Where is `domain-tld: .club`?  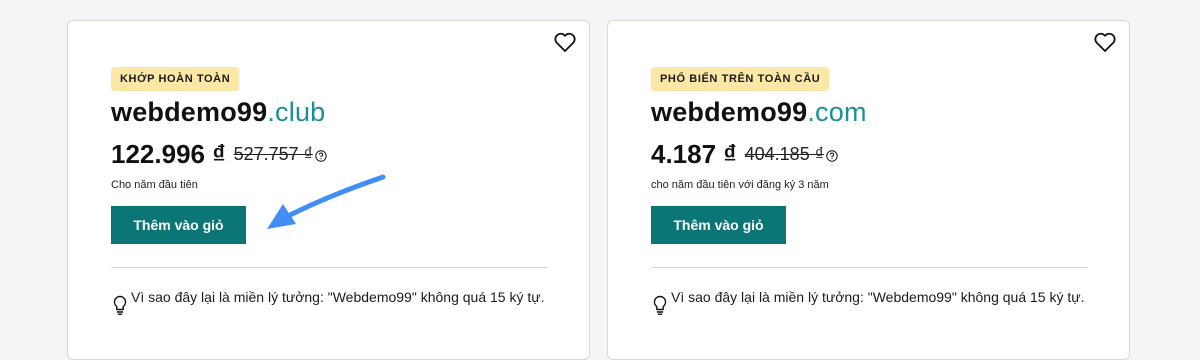
domain-tld: .club is located at coordinates (296, 112).